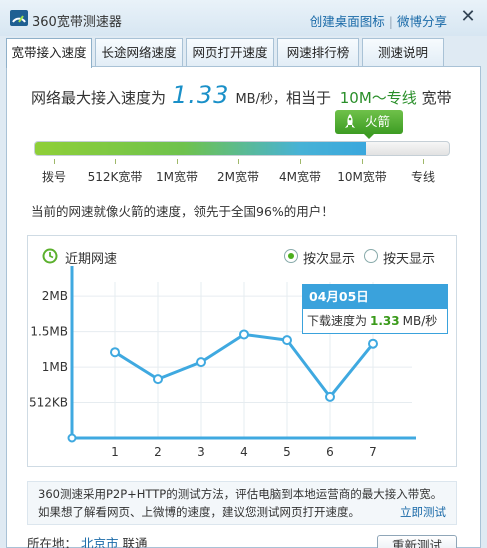 The height and width of the screenshot is (548, 487). What do you see at coordinates (337, 321) in the screenshot?
I see `tooltip-label: 下载速度为` at bounding box center [337, 321].